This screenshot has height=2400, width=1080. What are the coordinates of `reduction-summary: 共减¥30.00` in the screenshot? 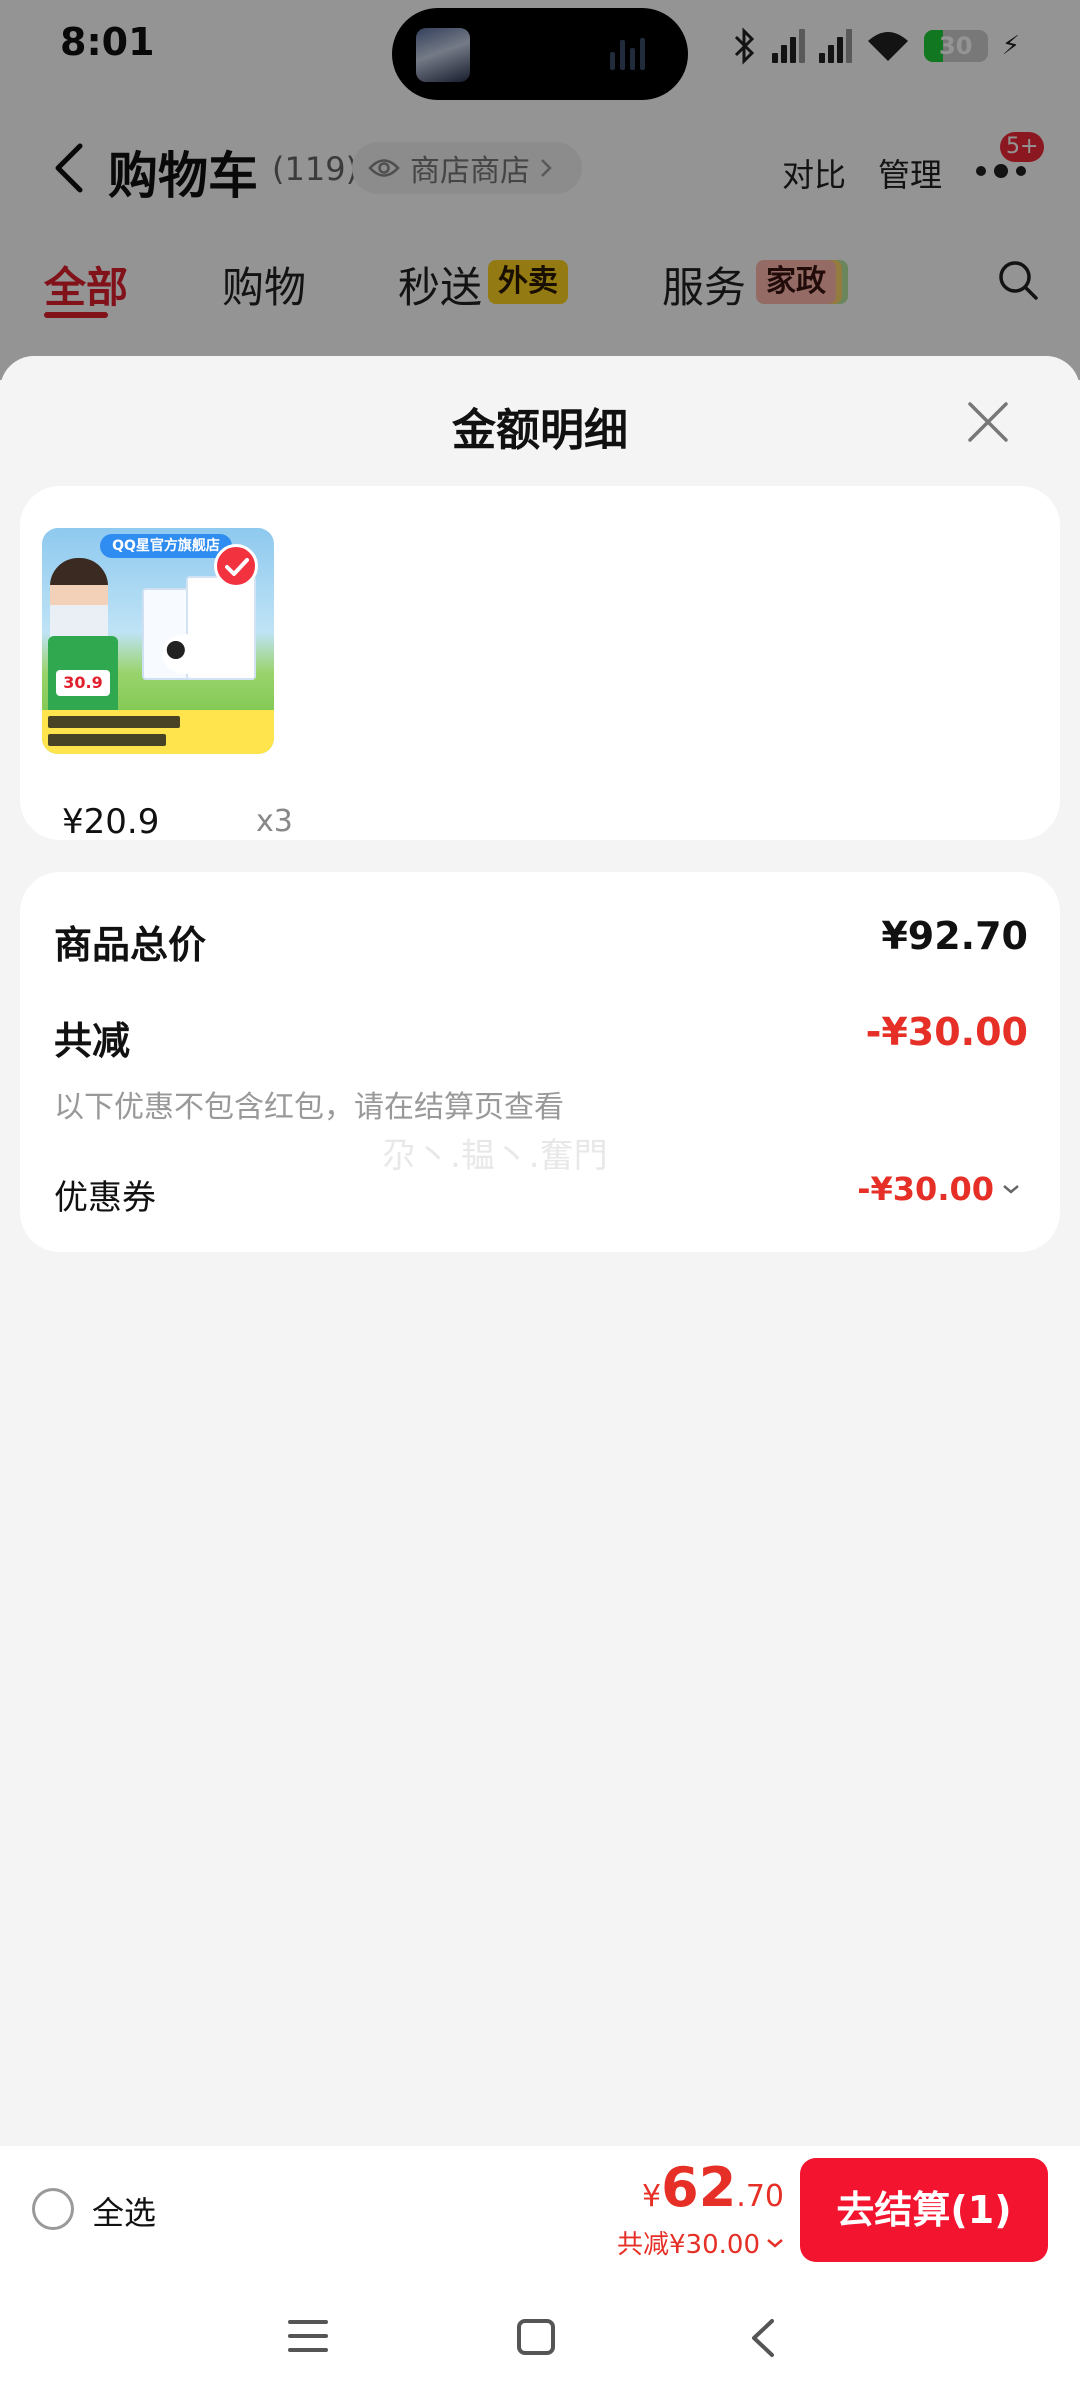 It's located at (688, 2245).